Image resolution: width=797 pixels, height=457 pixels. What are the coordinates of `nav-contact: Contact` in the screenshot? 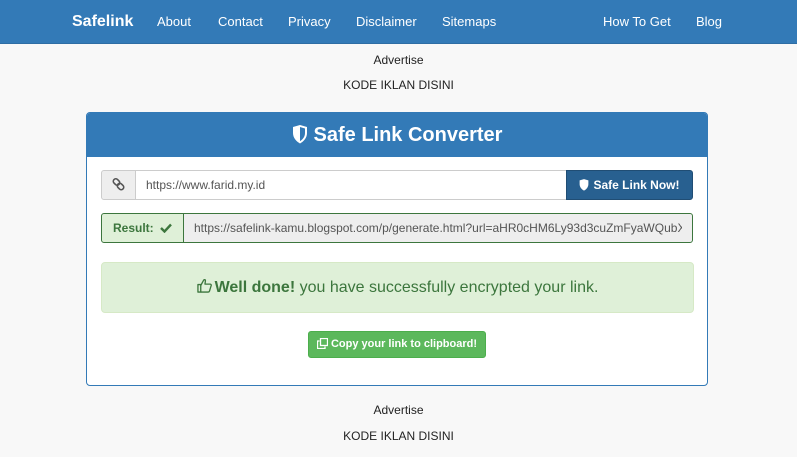 It's located at (240, 22).